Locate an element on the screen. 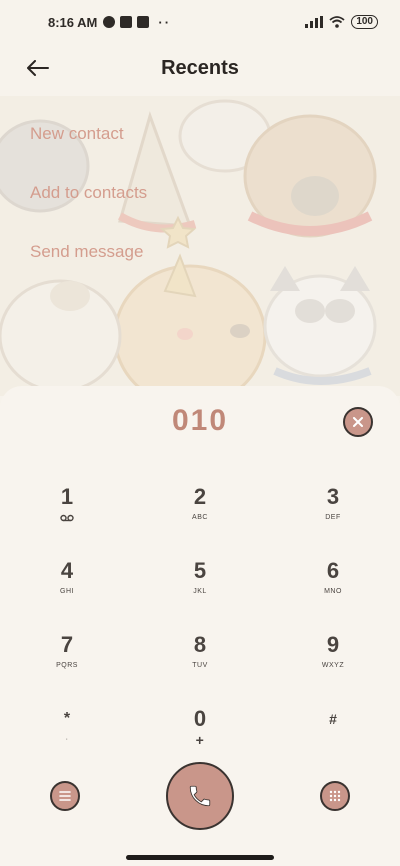 The width and height of the screenshot is (400, 866). key-7: 7 PQRS is located at coordinates (67, 659).